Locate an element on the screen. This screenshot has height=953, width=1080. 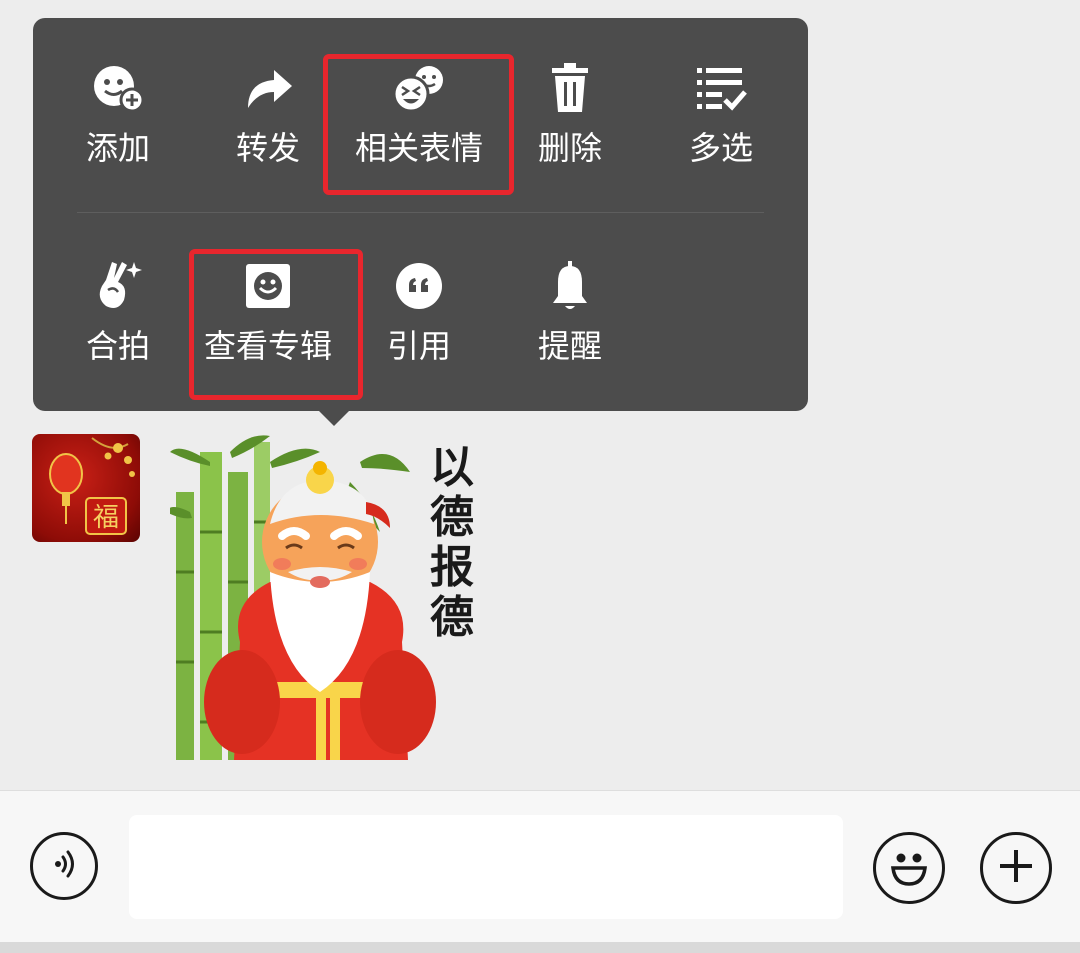
pair-photo-icon is located at coordinates (118, 286).